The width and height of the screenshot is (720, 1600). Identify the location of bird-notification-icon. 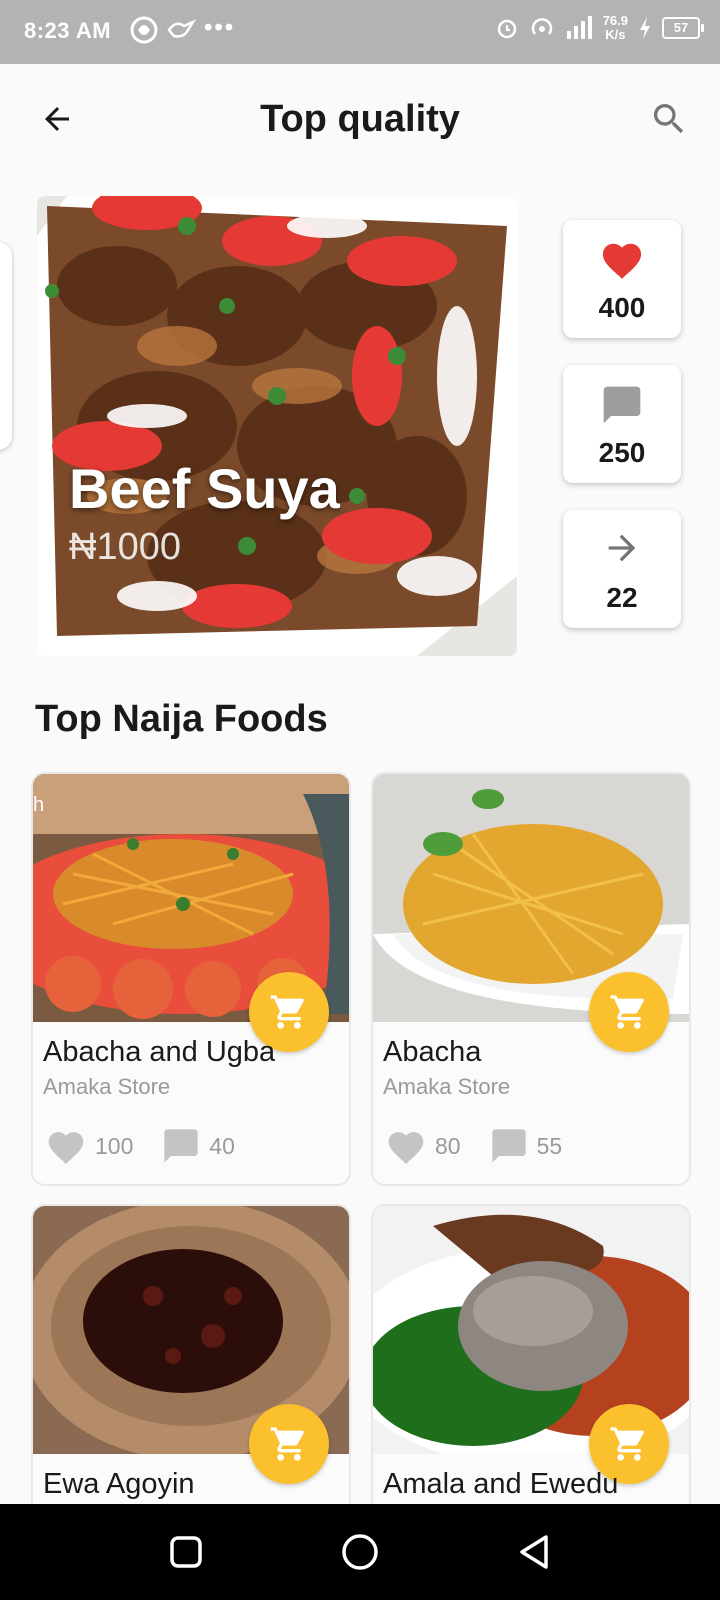
(181, 28).